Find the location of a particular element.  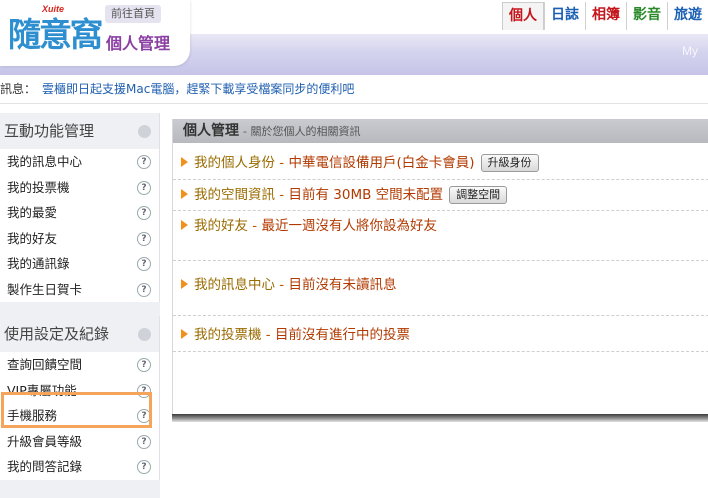

sidebar-item-favorites: 我的最愛? is located at coordinates (79, 213).